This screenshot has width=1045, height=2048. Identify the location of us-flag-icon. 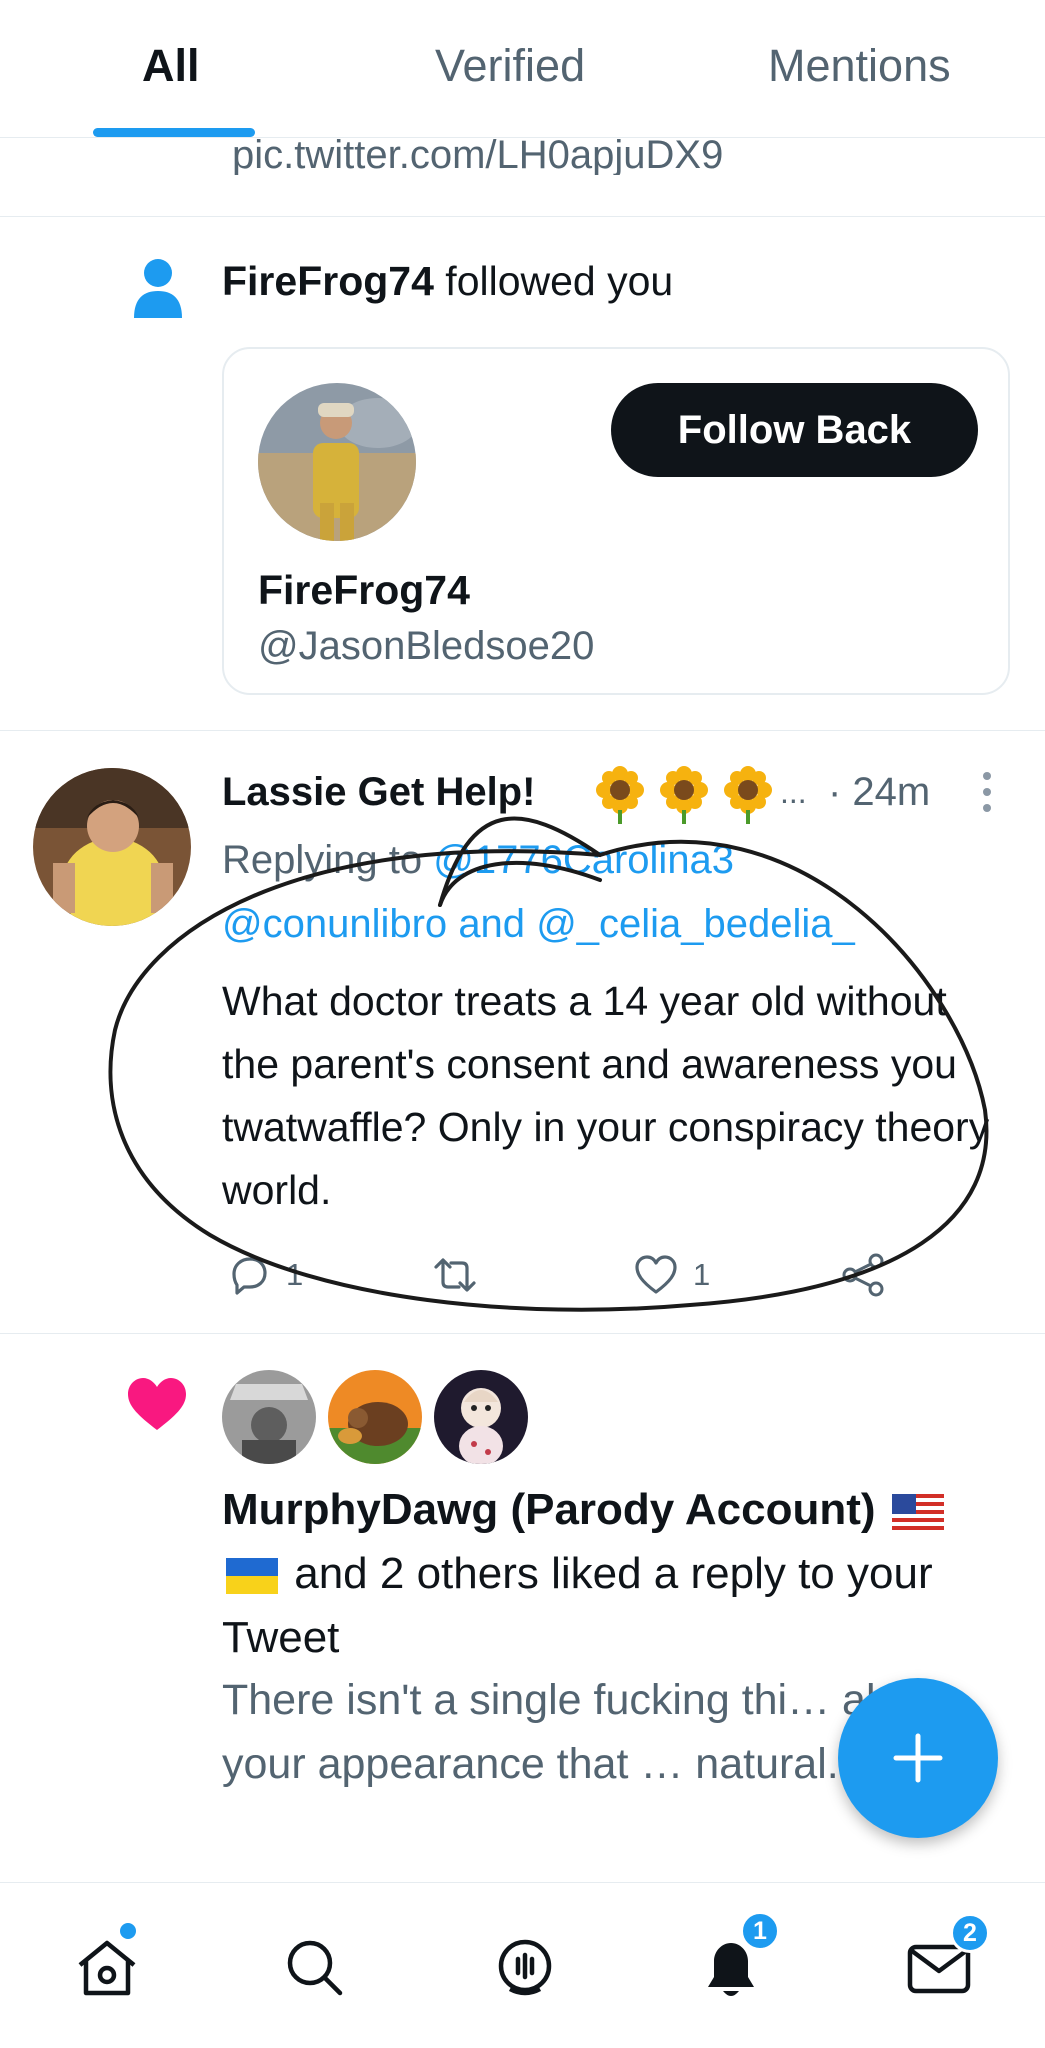
(917, 1512).